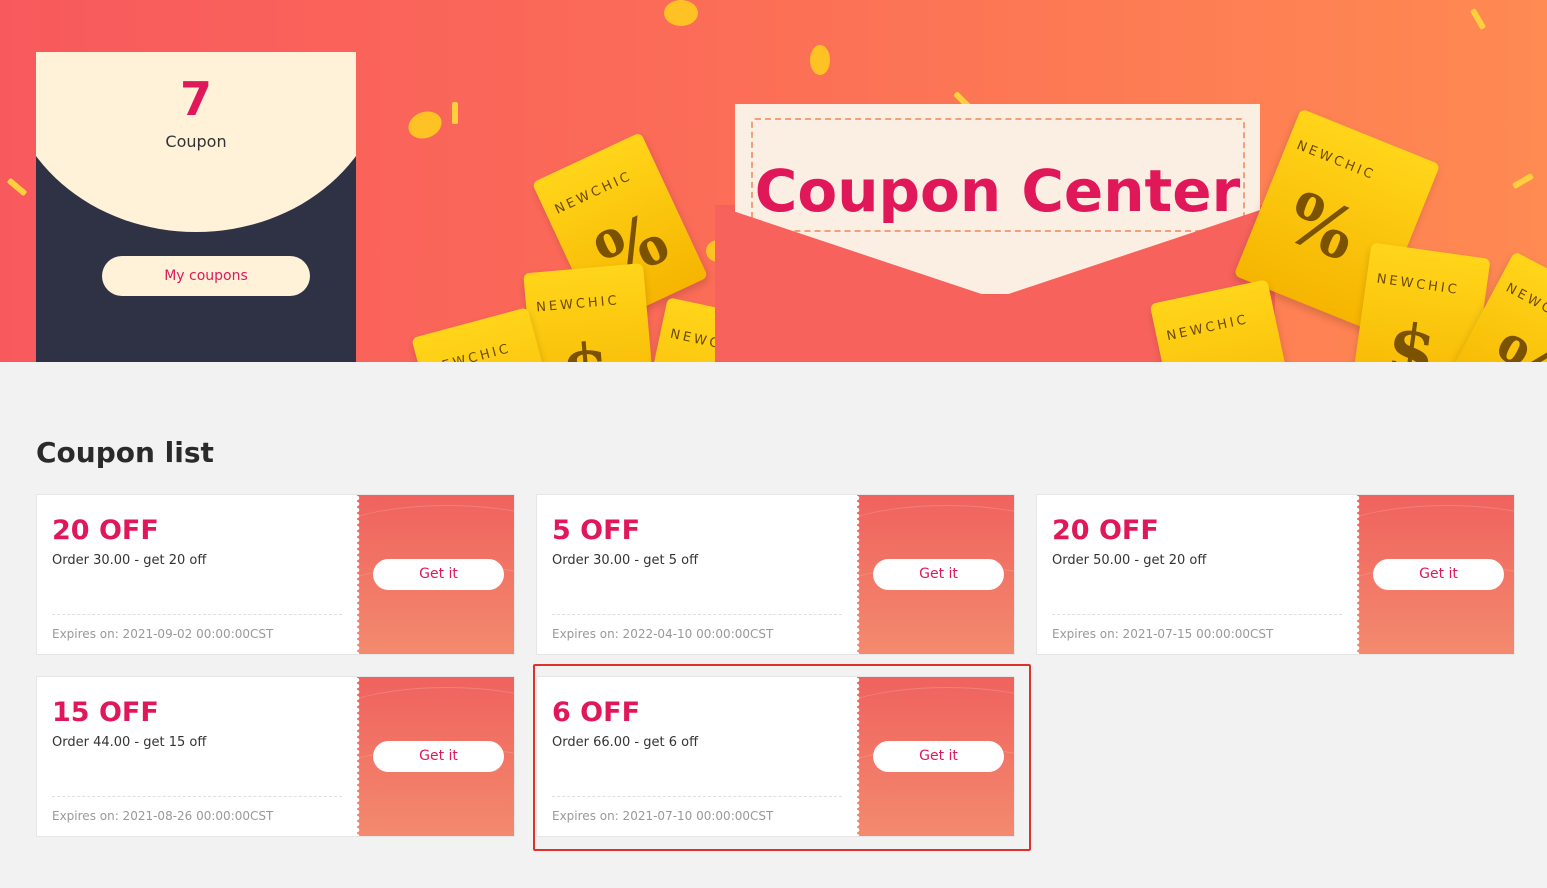 The width and height of the screenshot is (1547, 888). What do you see at coordinates (125, 452) in the screenshot?
I see `coupon-list-title: Coupon list` at bounding box center [125, 452].